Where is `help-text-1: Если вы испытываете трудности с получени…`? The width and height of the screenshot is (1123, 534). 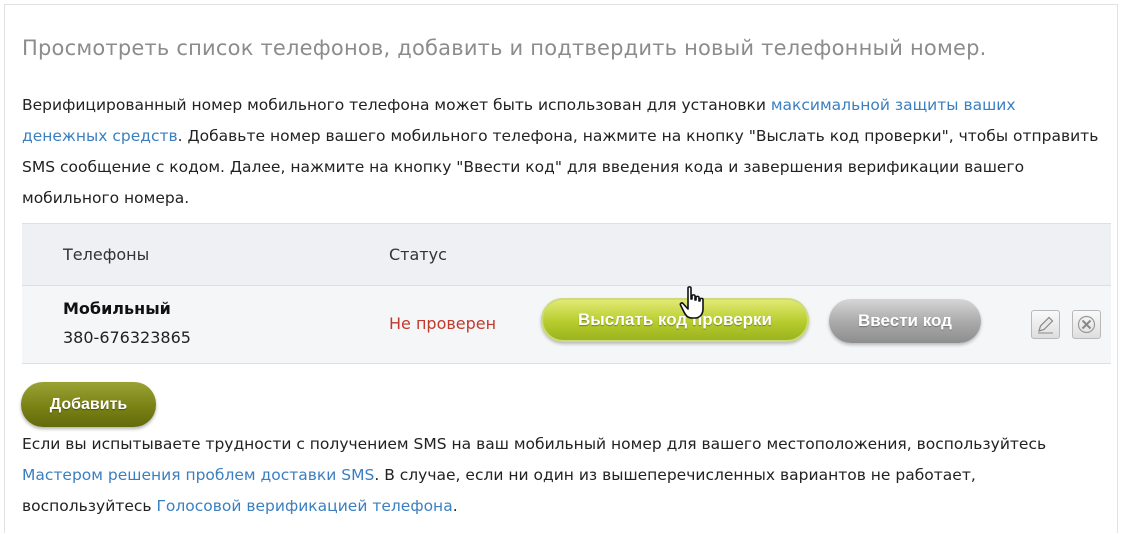
help-text-1: Если вы испытываете трудности с получени… is located at coordinates (534, 444).